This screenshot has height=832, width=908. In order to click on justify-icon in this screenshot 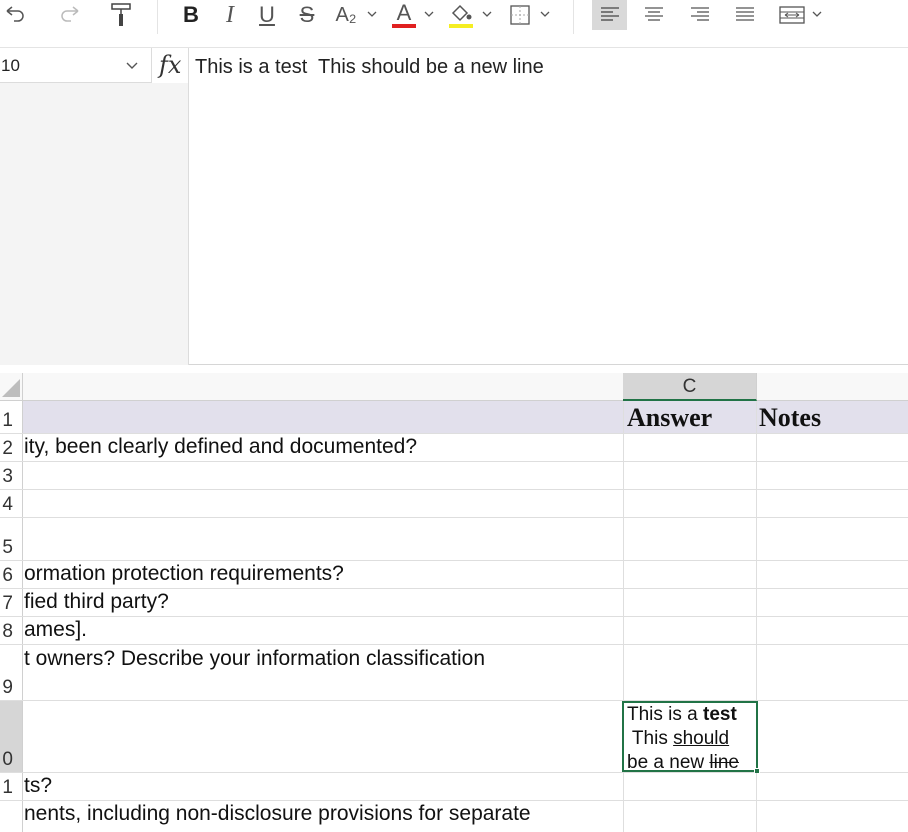, I will do `click(745, 15)`.